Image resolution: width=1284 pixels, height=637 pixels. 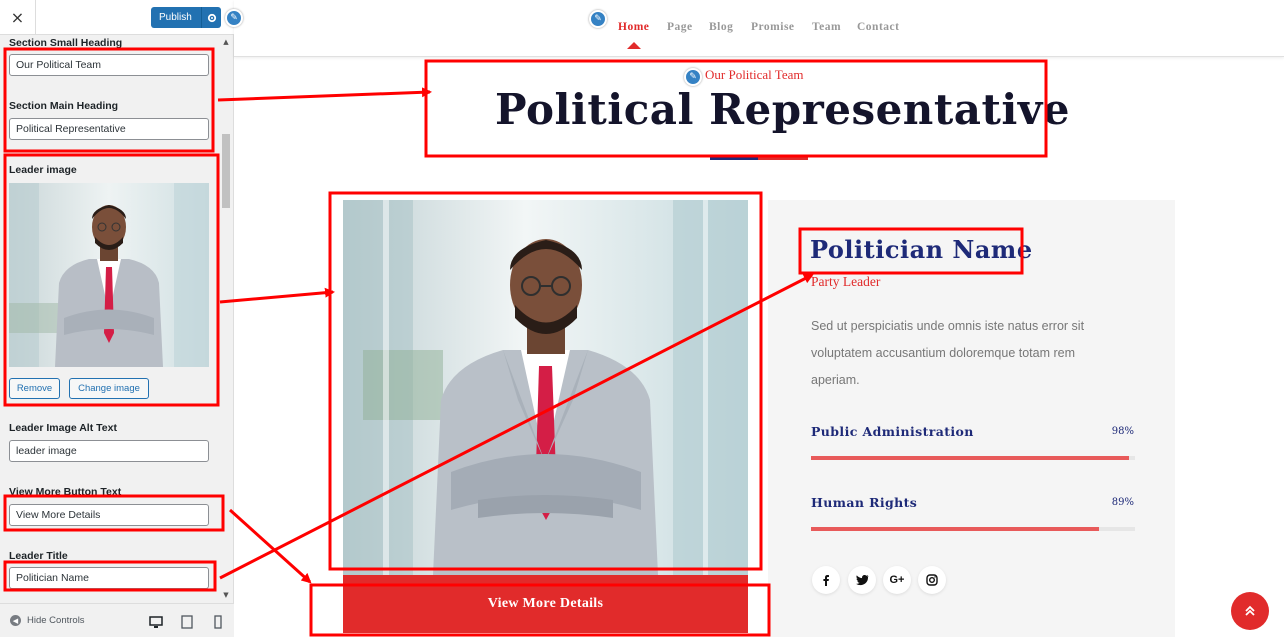 What do you see at coordinates (15, 620) in the screenshot?
I see `collapse-icon: ◀` at bounding box center [15, 620].